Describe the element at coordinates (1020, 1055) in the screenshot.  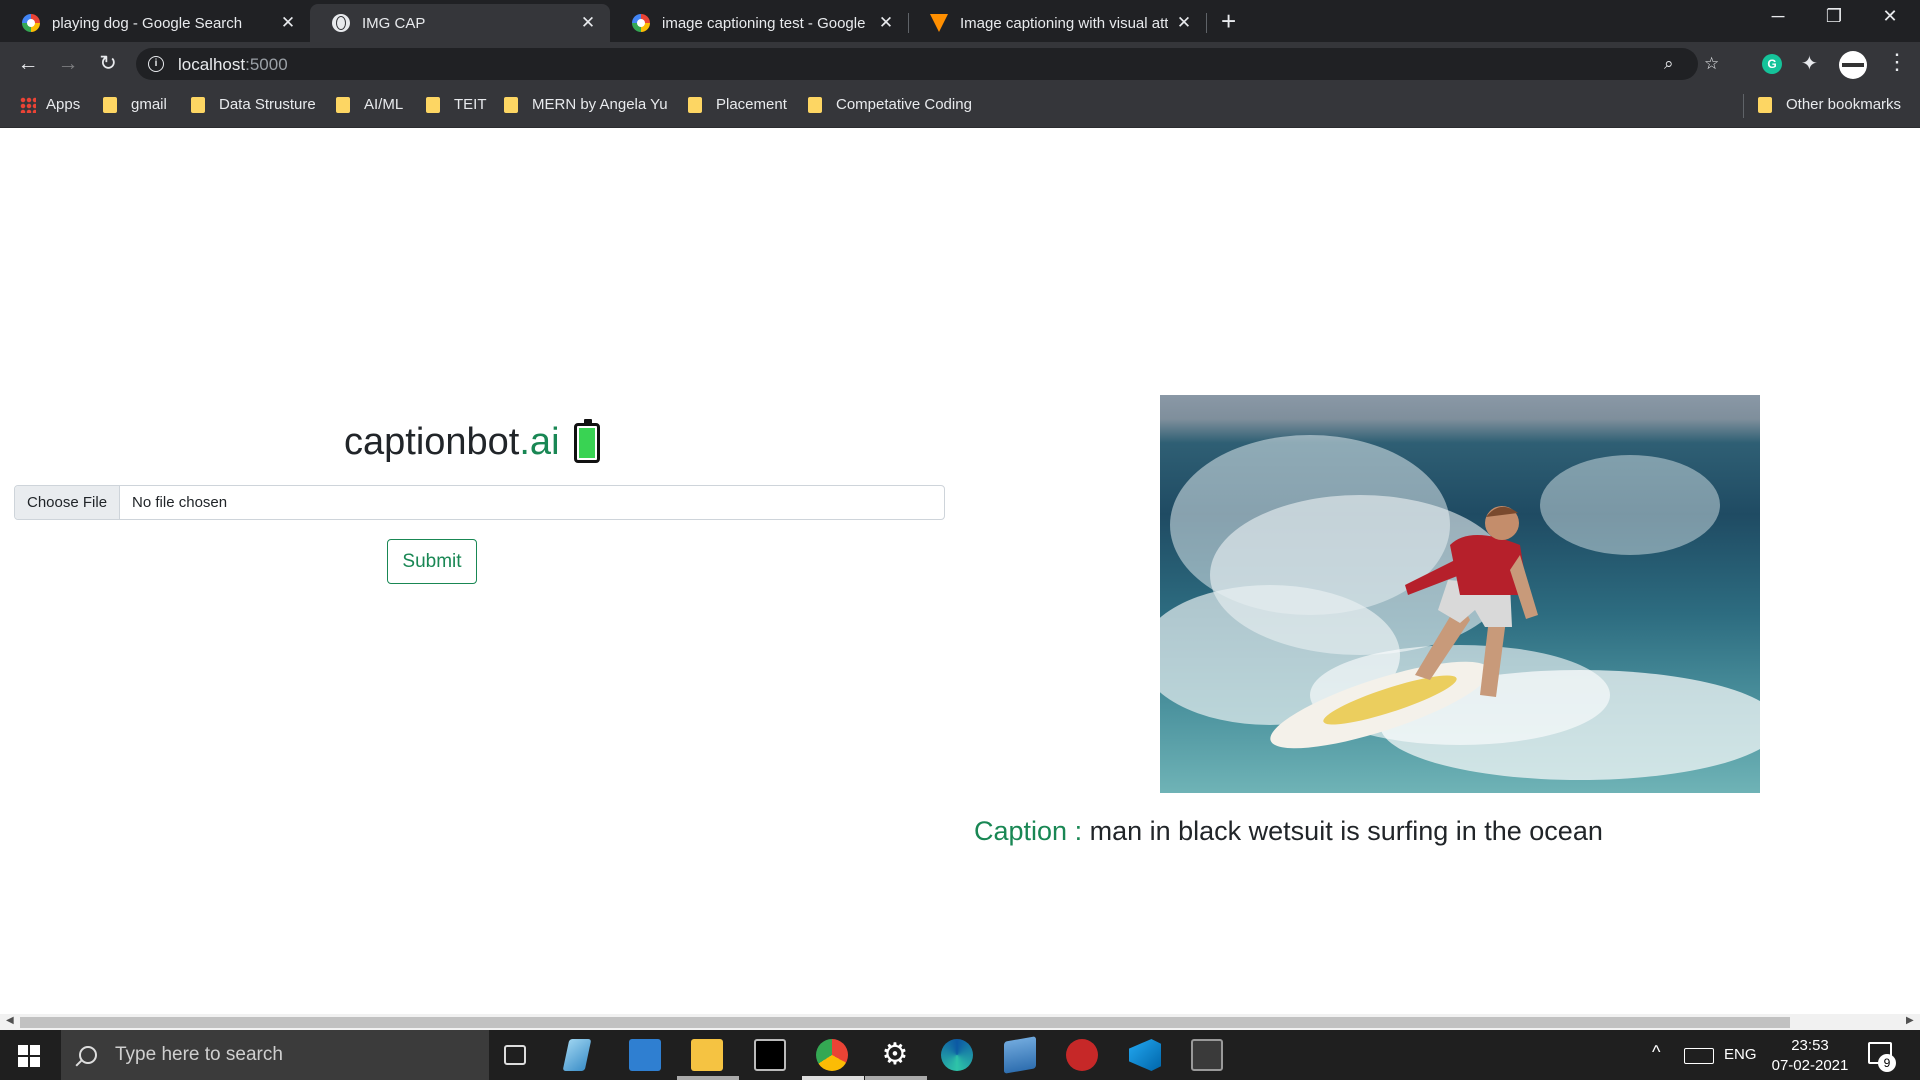
I see `folder-app-icon` at that location.